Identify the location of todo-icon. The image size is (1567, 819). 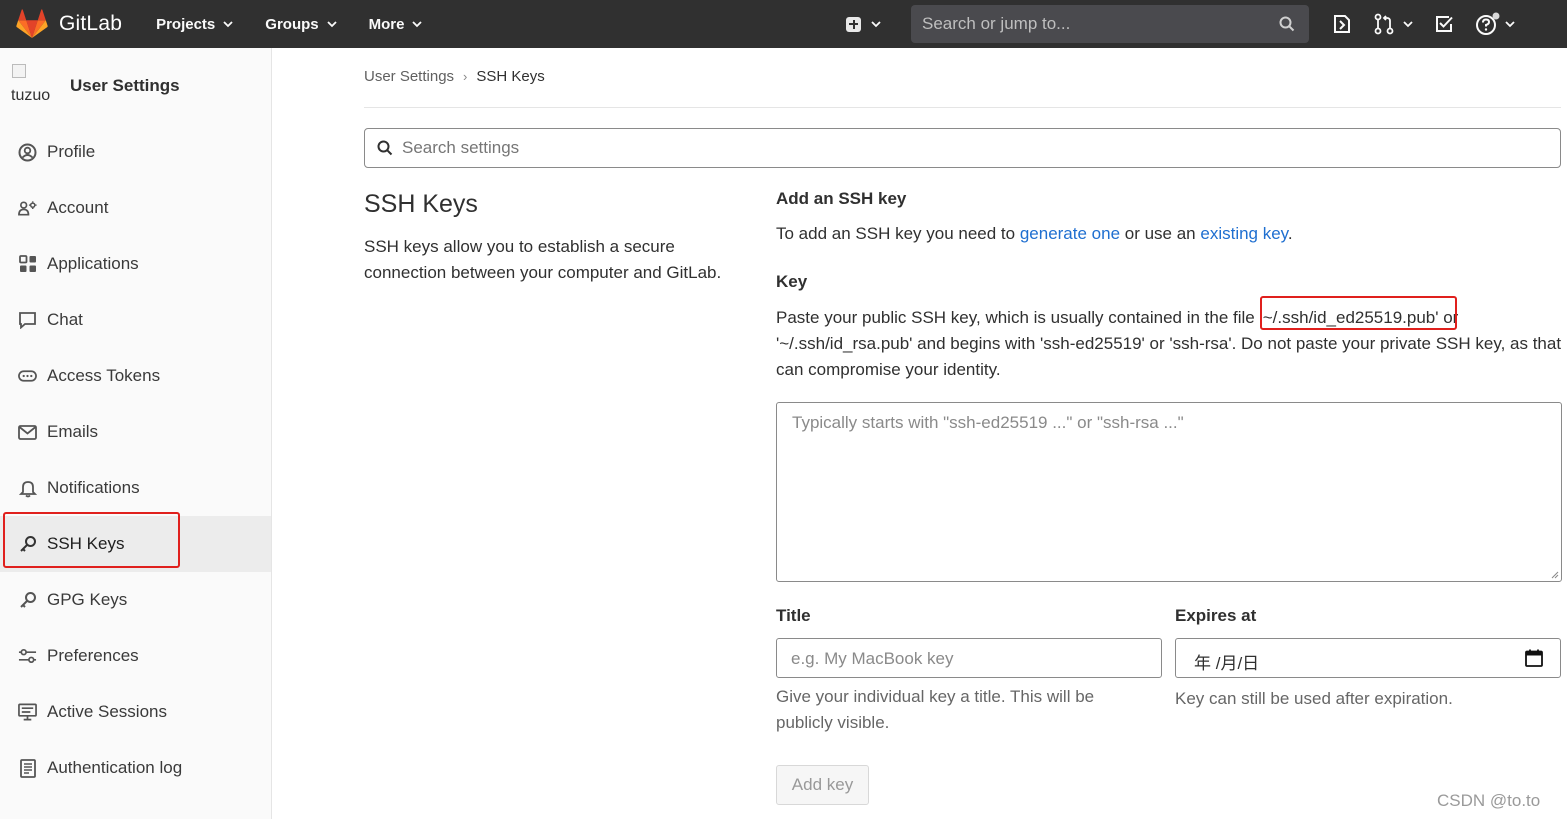
(1444, 24).